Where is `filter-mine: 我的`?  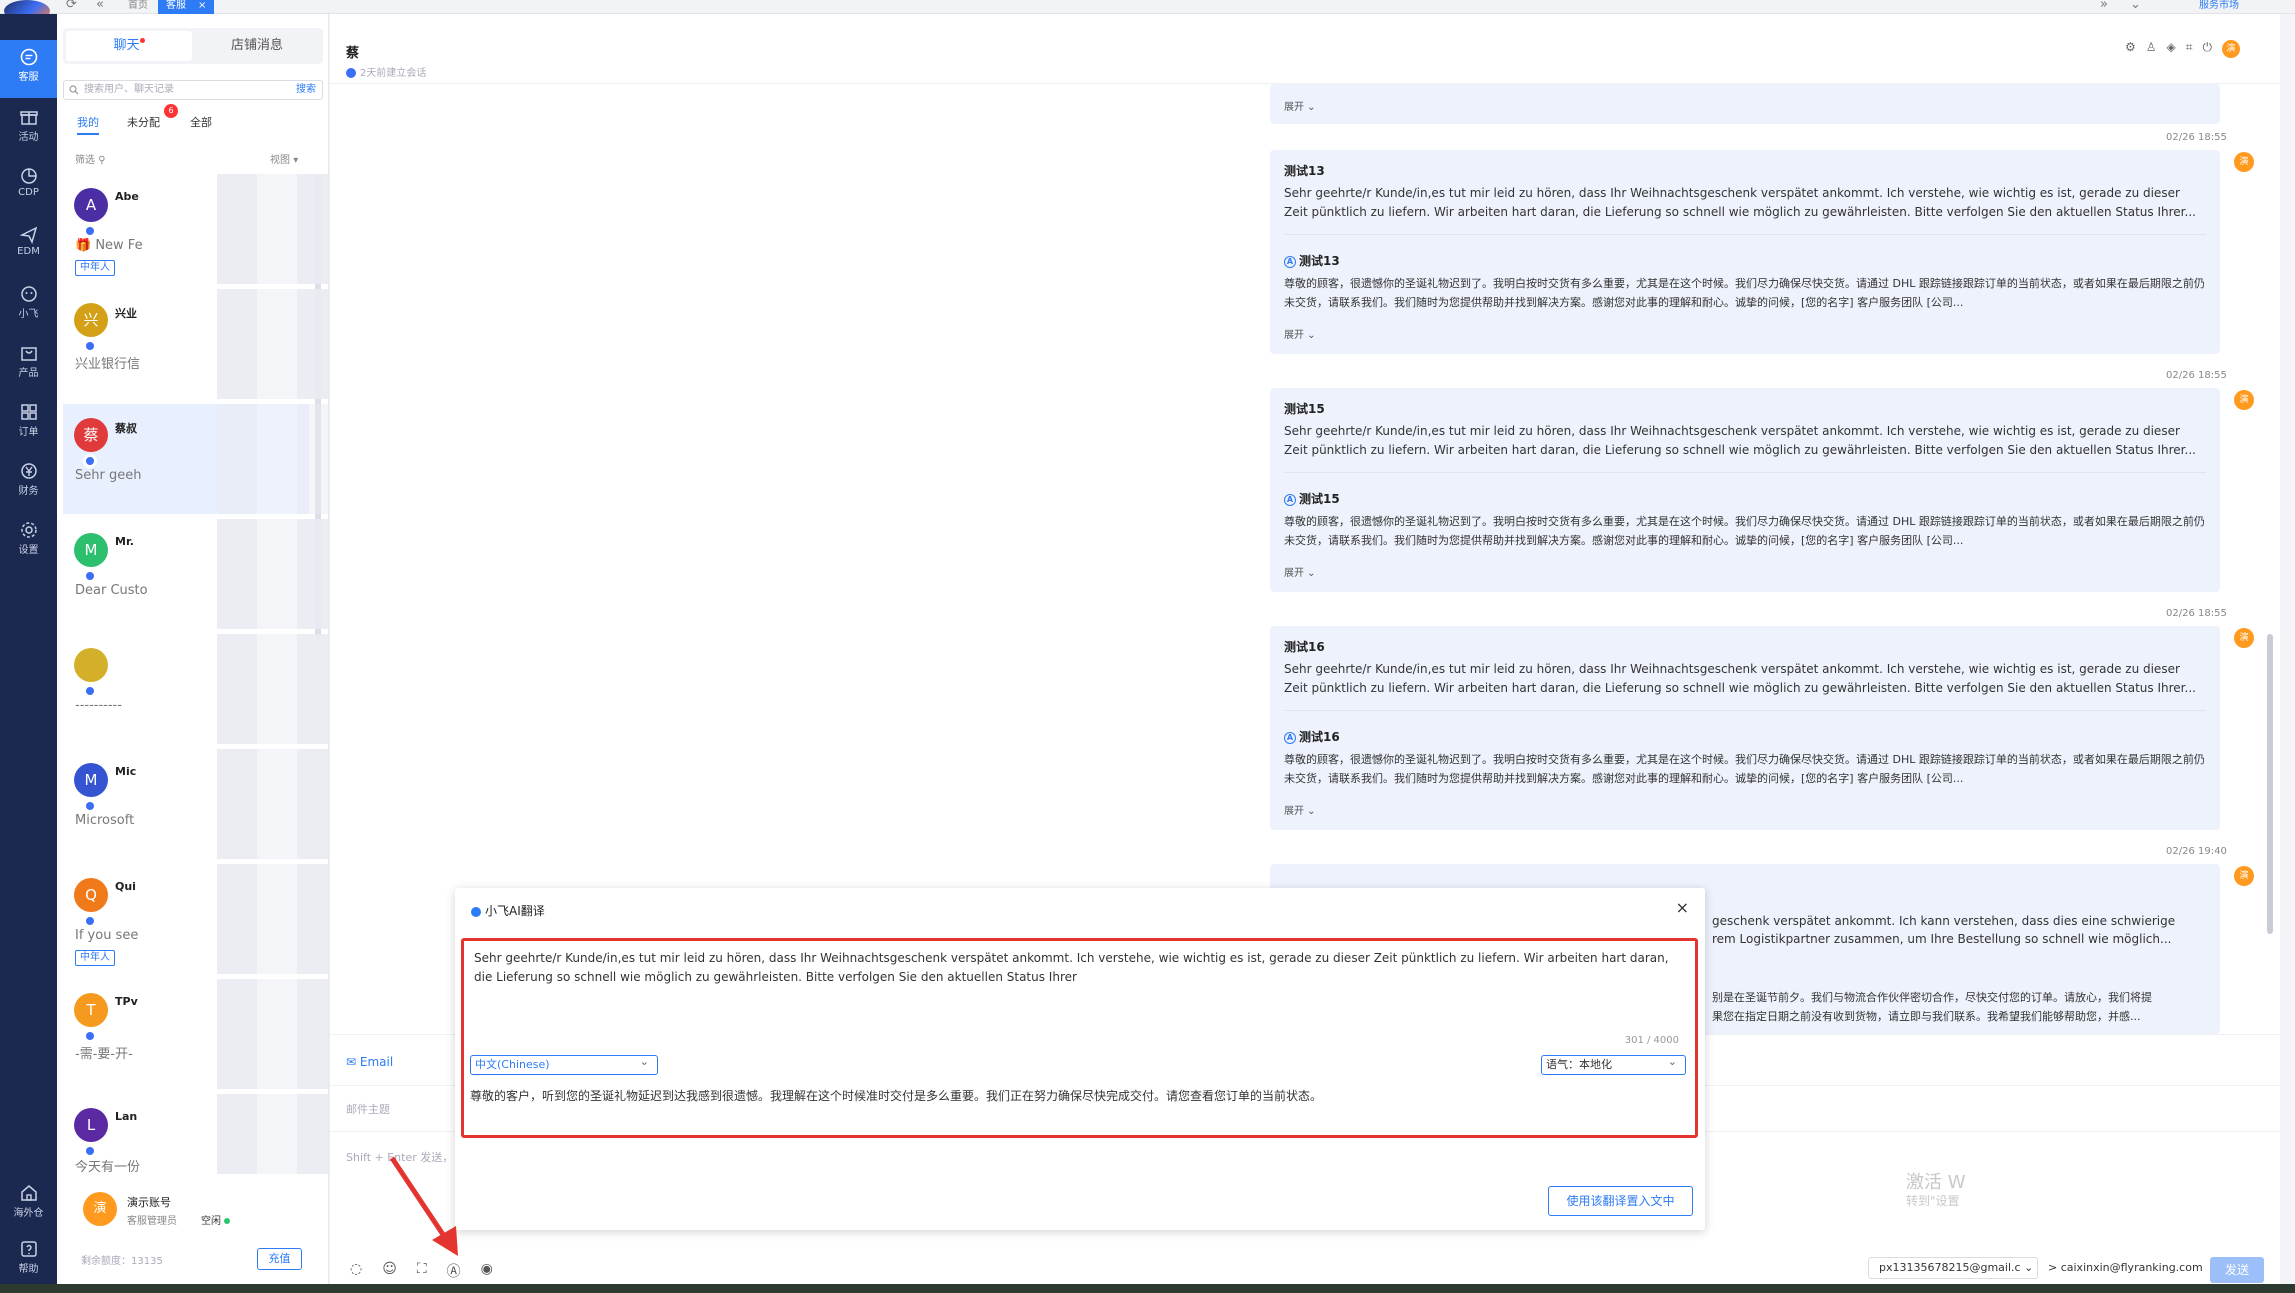 filter-mine: 我的 is located at coordinates (88, 124).